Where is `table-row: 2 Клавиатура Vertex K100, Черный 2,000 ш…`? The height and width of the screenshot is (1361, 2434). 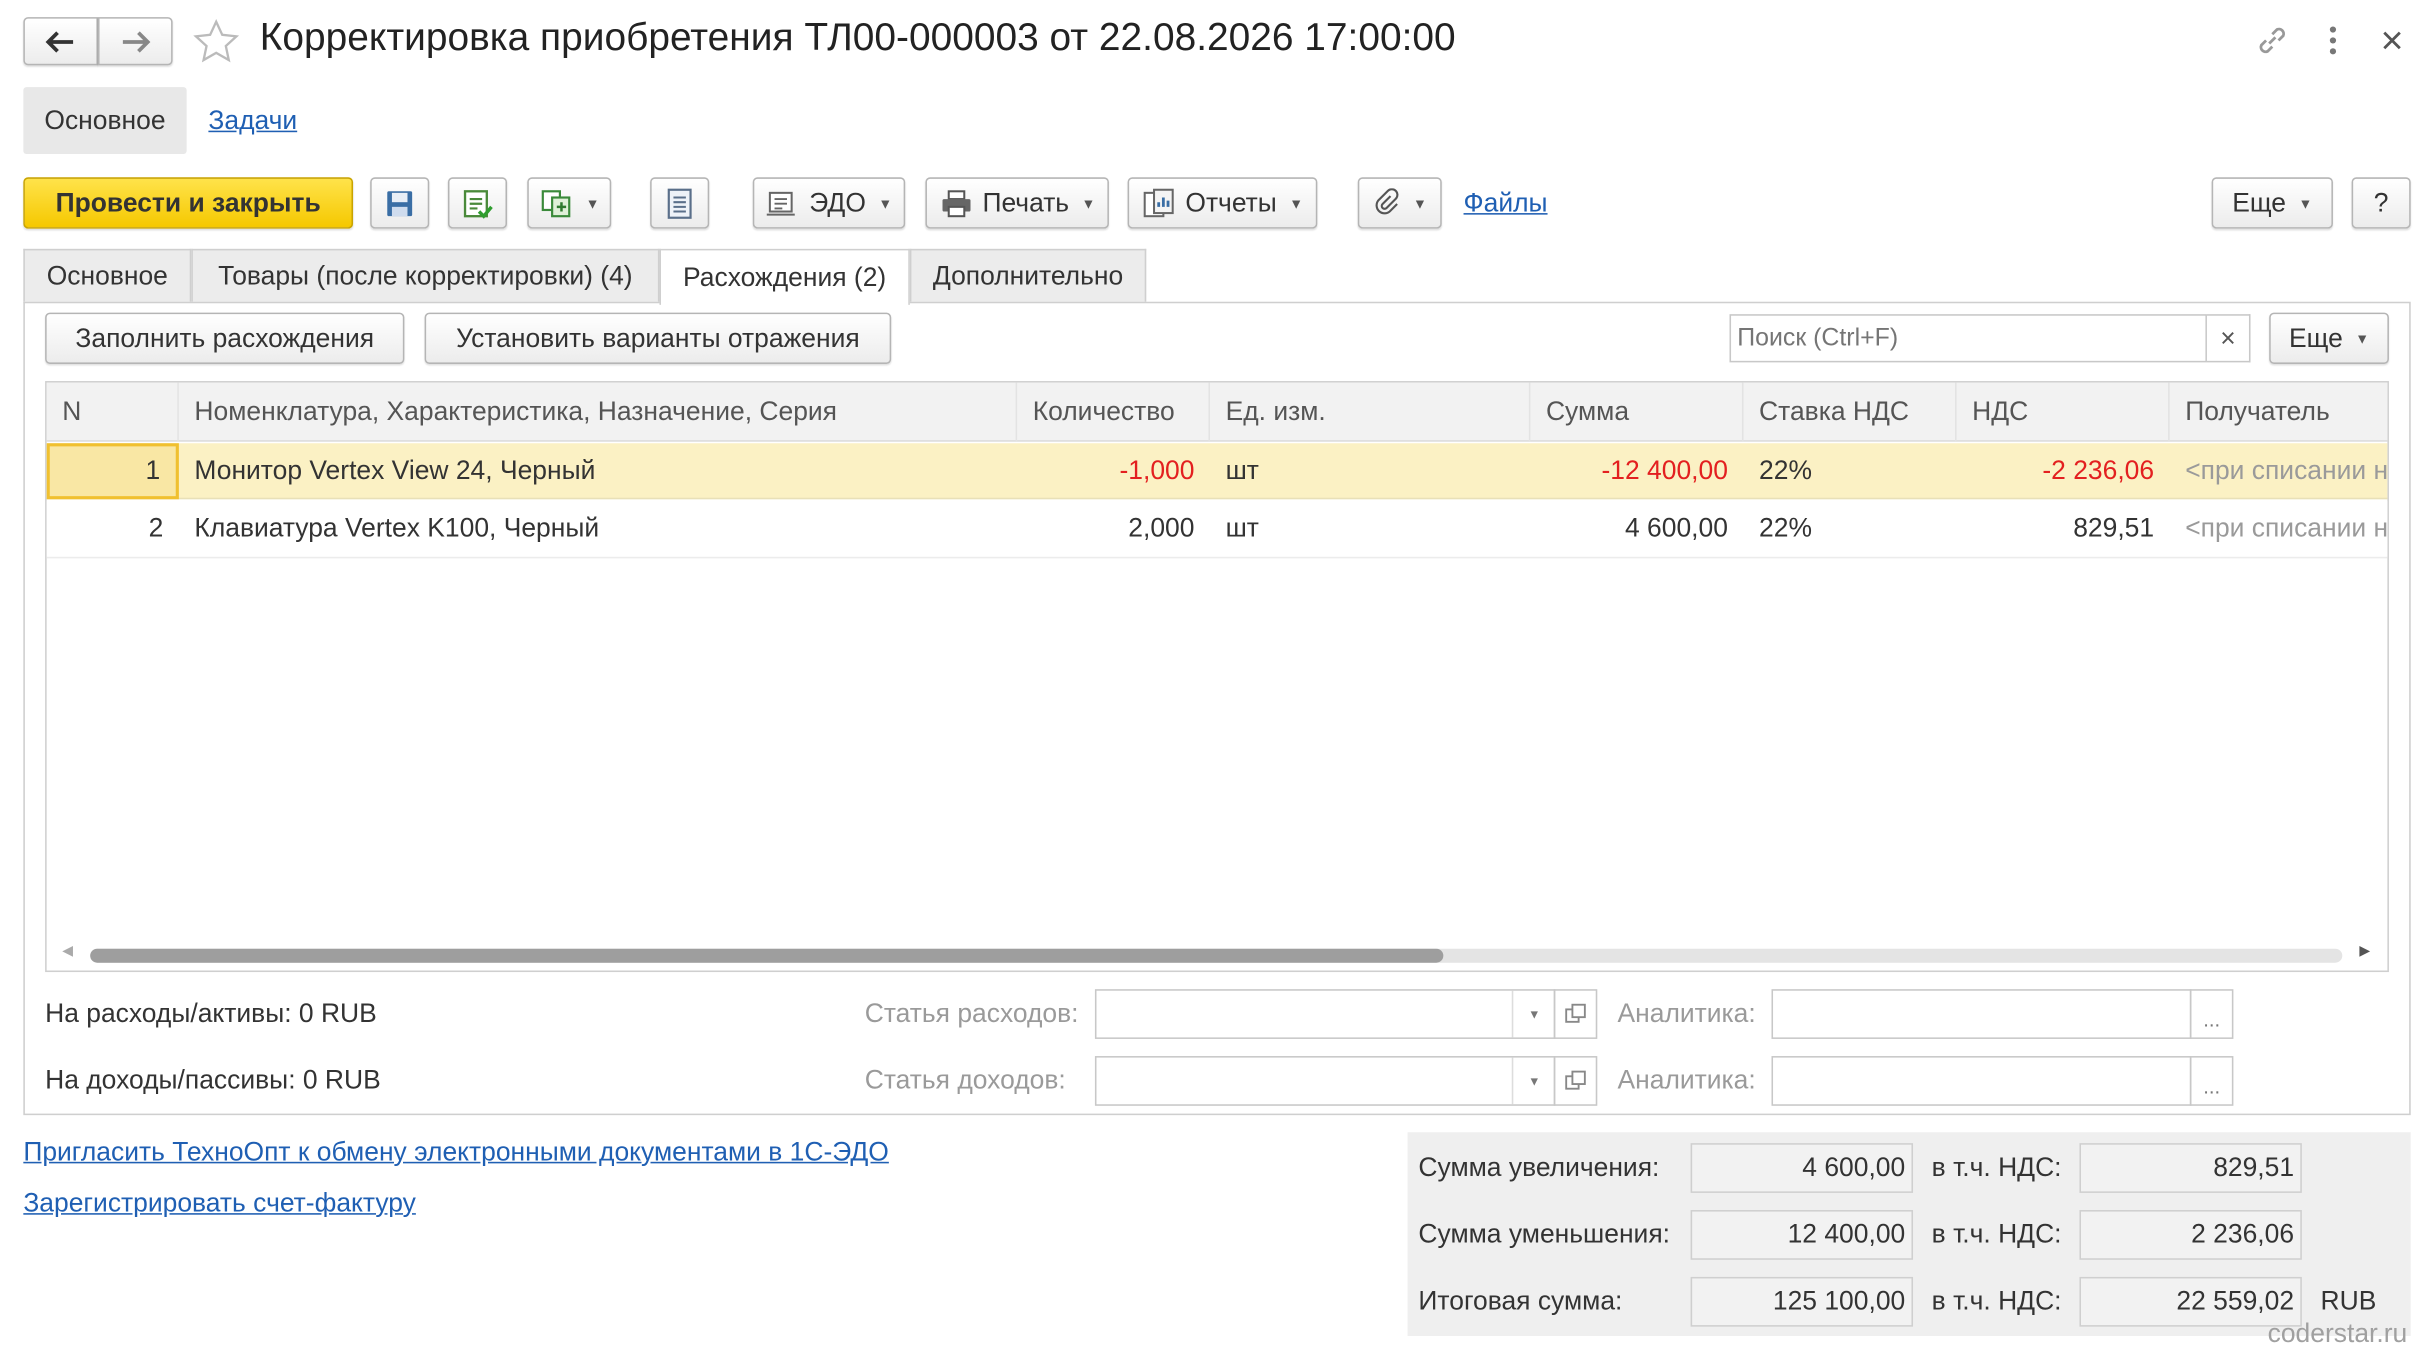
table-row: 2 Клавиатура Vertex K100, Черный 2,000 ш… is located at coordinates (1217, 529).